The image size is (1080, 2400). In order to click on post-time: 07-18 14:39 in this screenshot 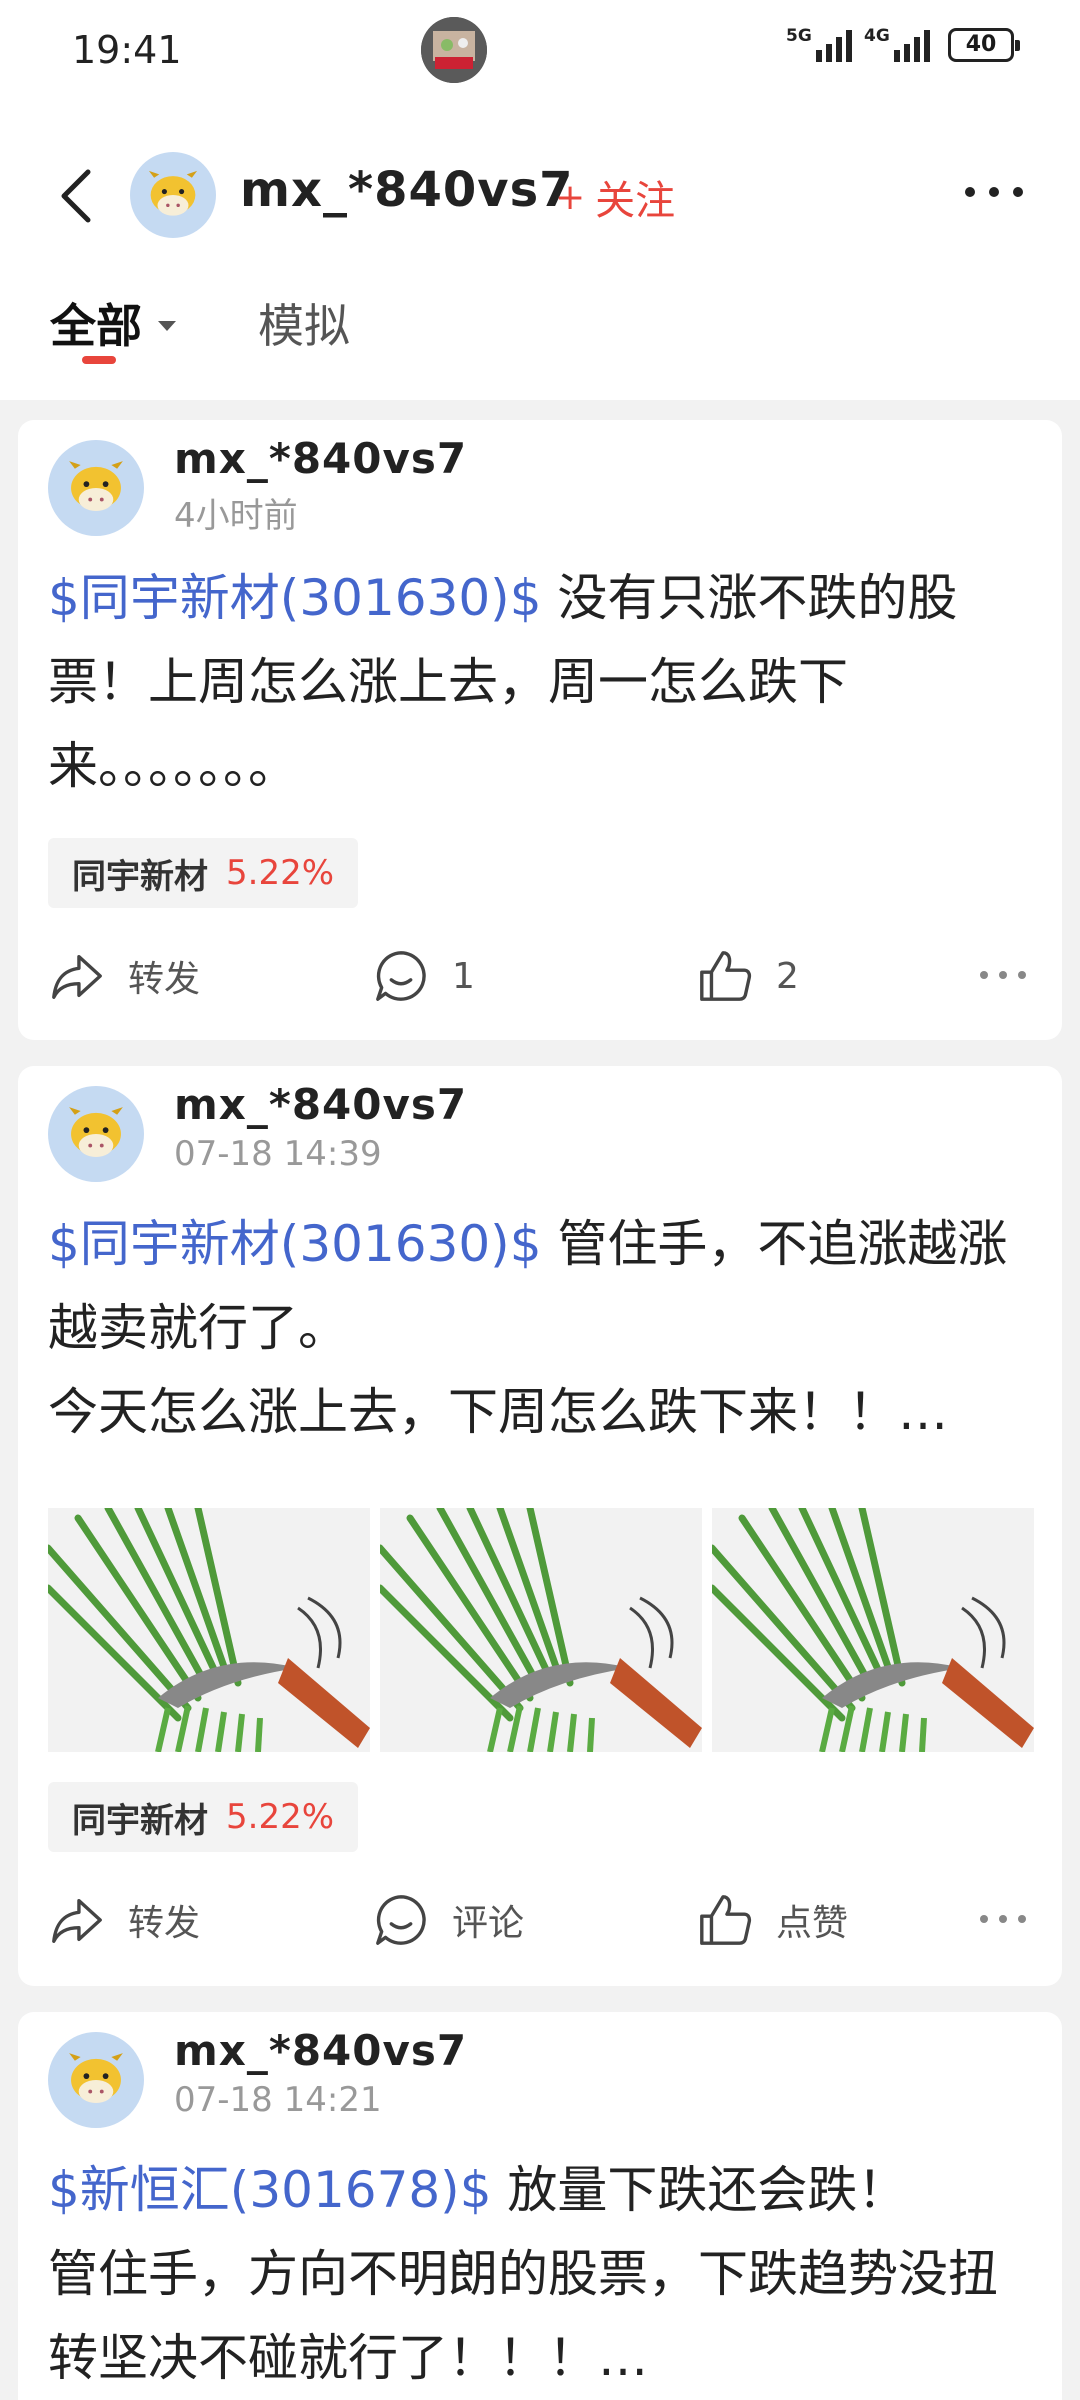, I will do `click(278, 1154)`.